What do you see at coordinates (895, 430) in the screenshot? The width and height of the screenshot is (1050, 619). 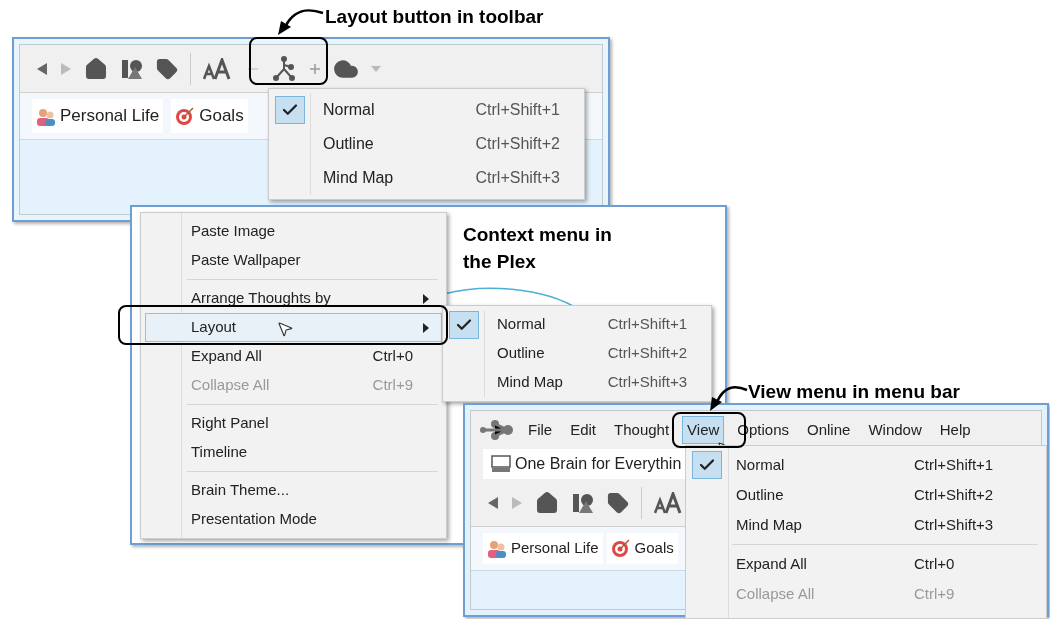 I see `menu-bar-item: Window` at bounding box center [895, 430].